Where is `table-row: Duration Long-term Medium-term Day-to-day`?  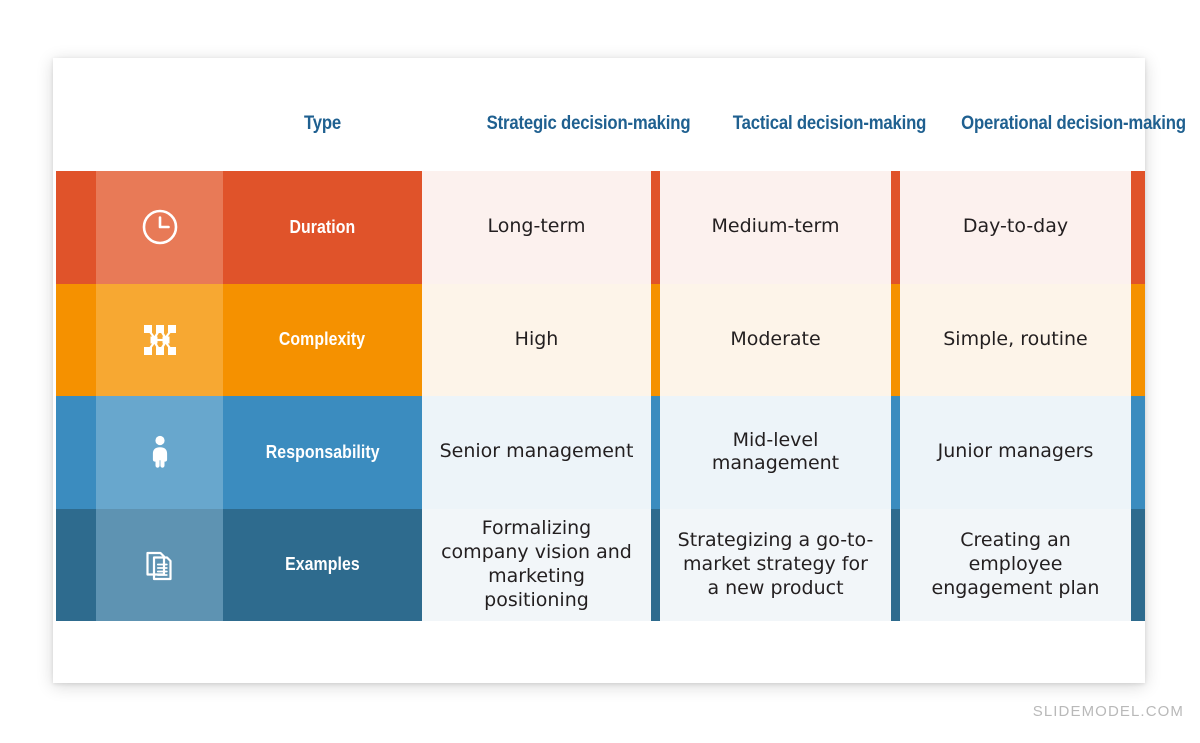 table-row: Duration Long-term Medium-term Day-to-day is located at coordinates (600, 227).